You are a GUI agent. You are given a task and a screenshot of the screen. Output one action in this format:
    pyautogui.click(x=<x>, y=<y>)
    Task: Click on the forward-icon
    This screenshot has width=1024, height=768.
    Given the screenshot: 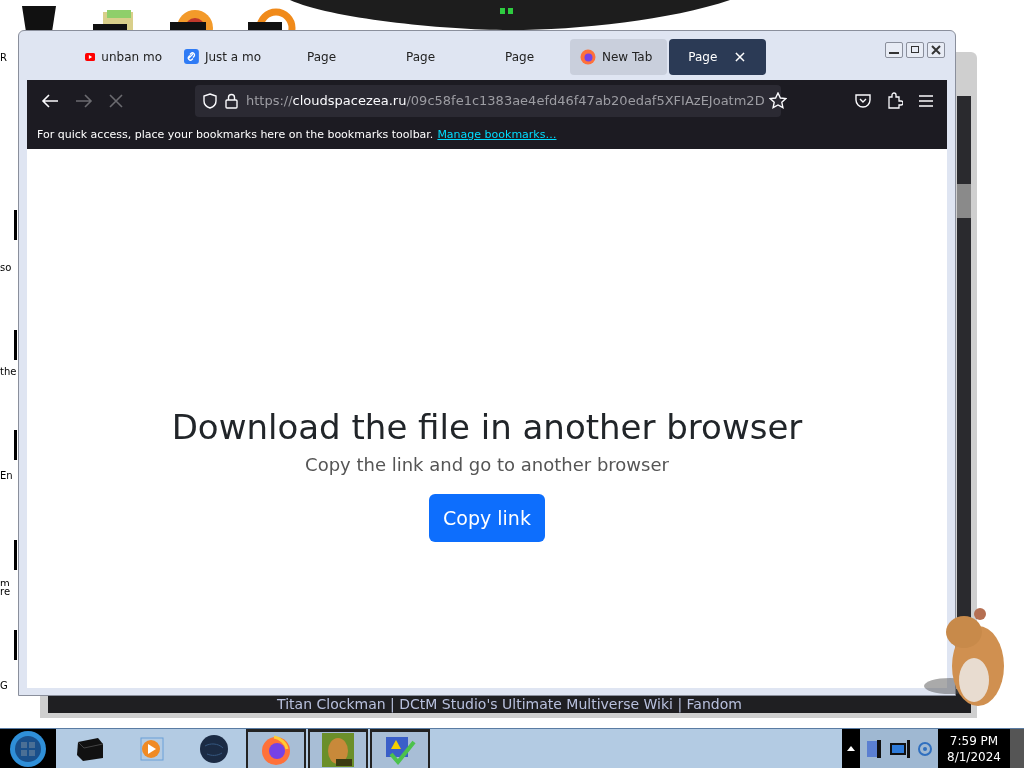 What is the action you would take?
    pyautogui.click(x=84, y=100)
    